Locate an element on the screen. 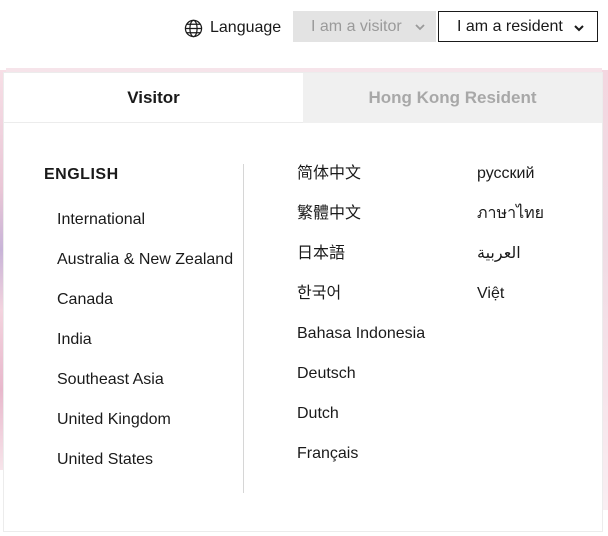 The height and width of the screenshot is (536, 608). language-link-deutsch: Deutsch is located at coordinates (361, 384).